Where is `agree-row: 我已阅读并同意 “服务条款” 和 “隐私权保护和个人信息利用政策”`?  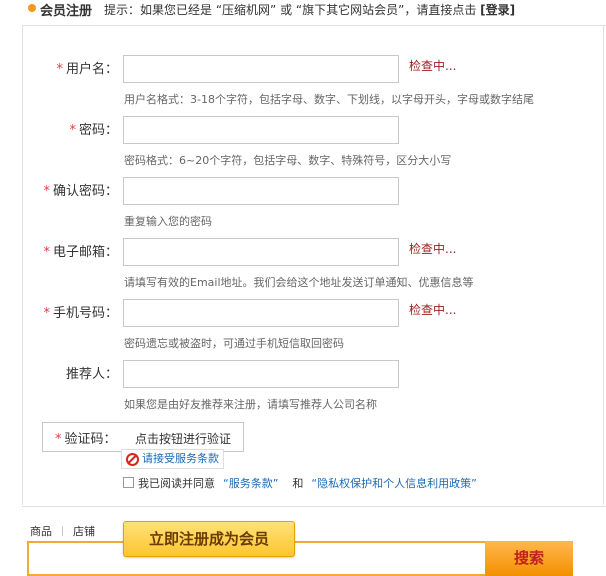
agree-row: 我已阅读并同意 “服务条款” 和 “隐私权保护和个人信息利用政策” is located at coordinates (300, 483).